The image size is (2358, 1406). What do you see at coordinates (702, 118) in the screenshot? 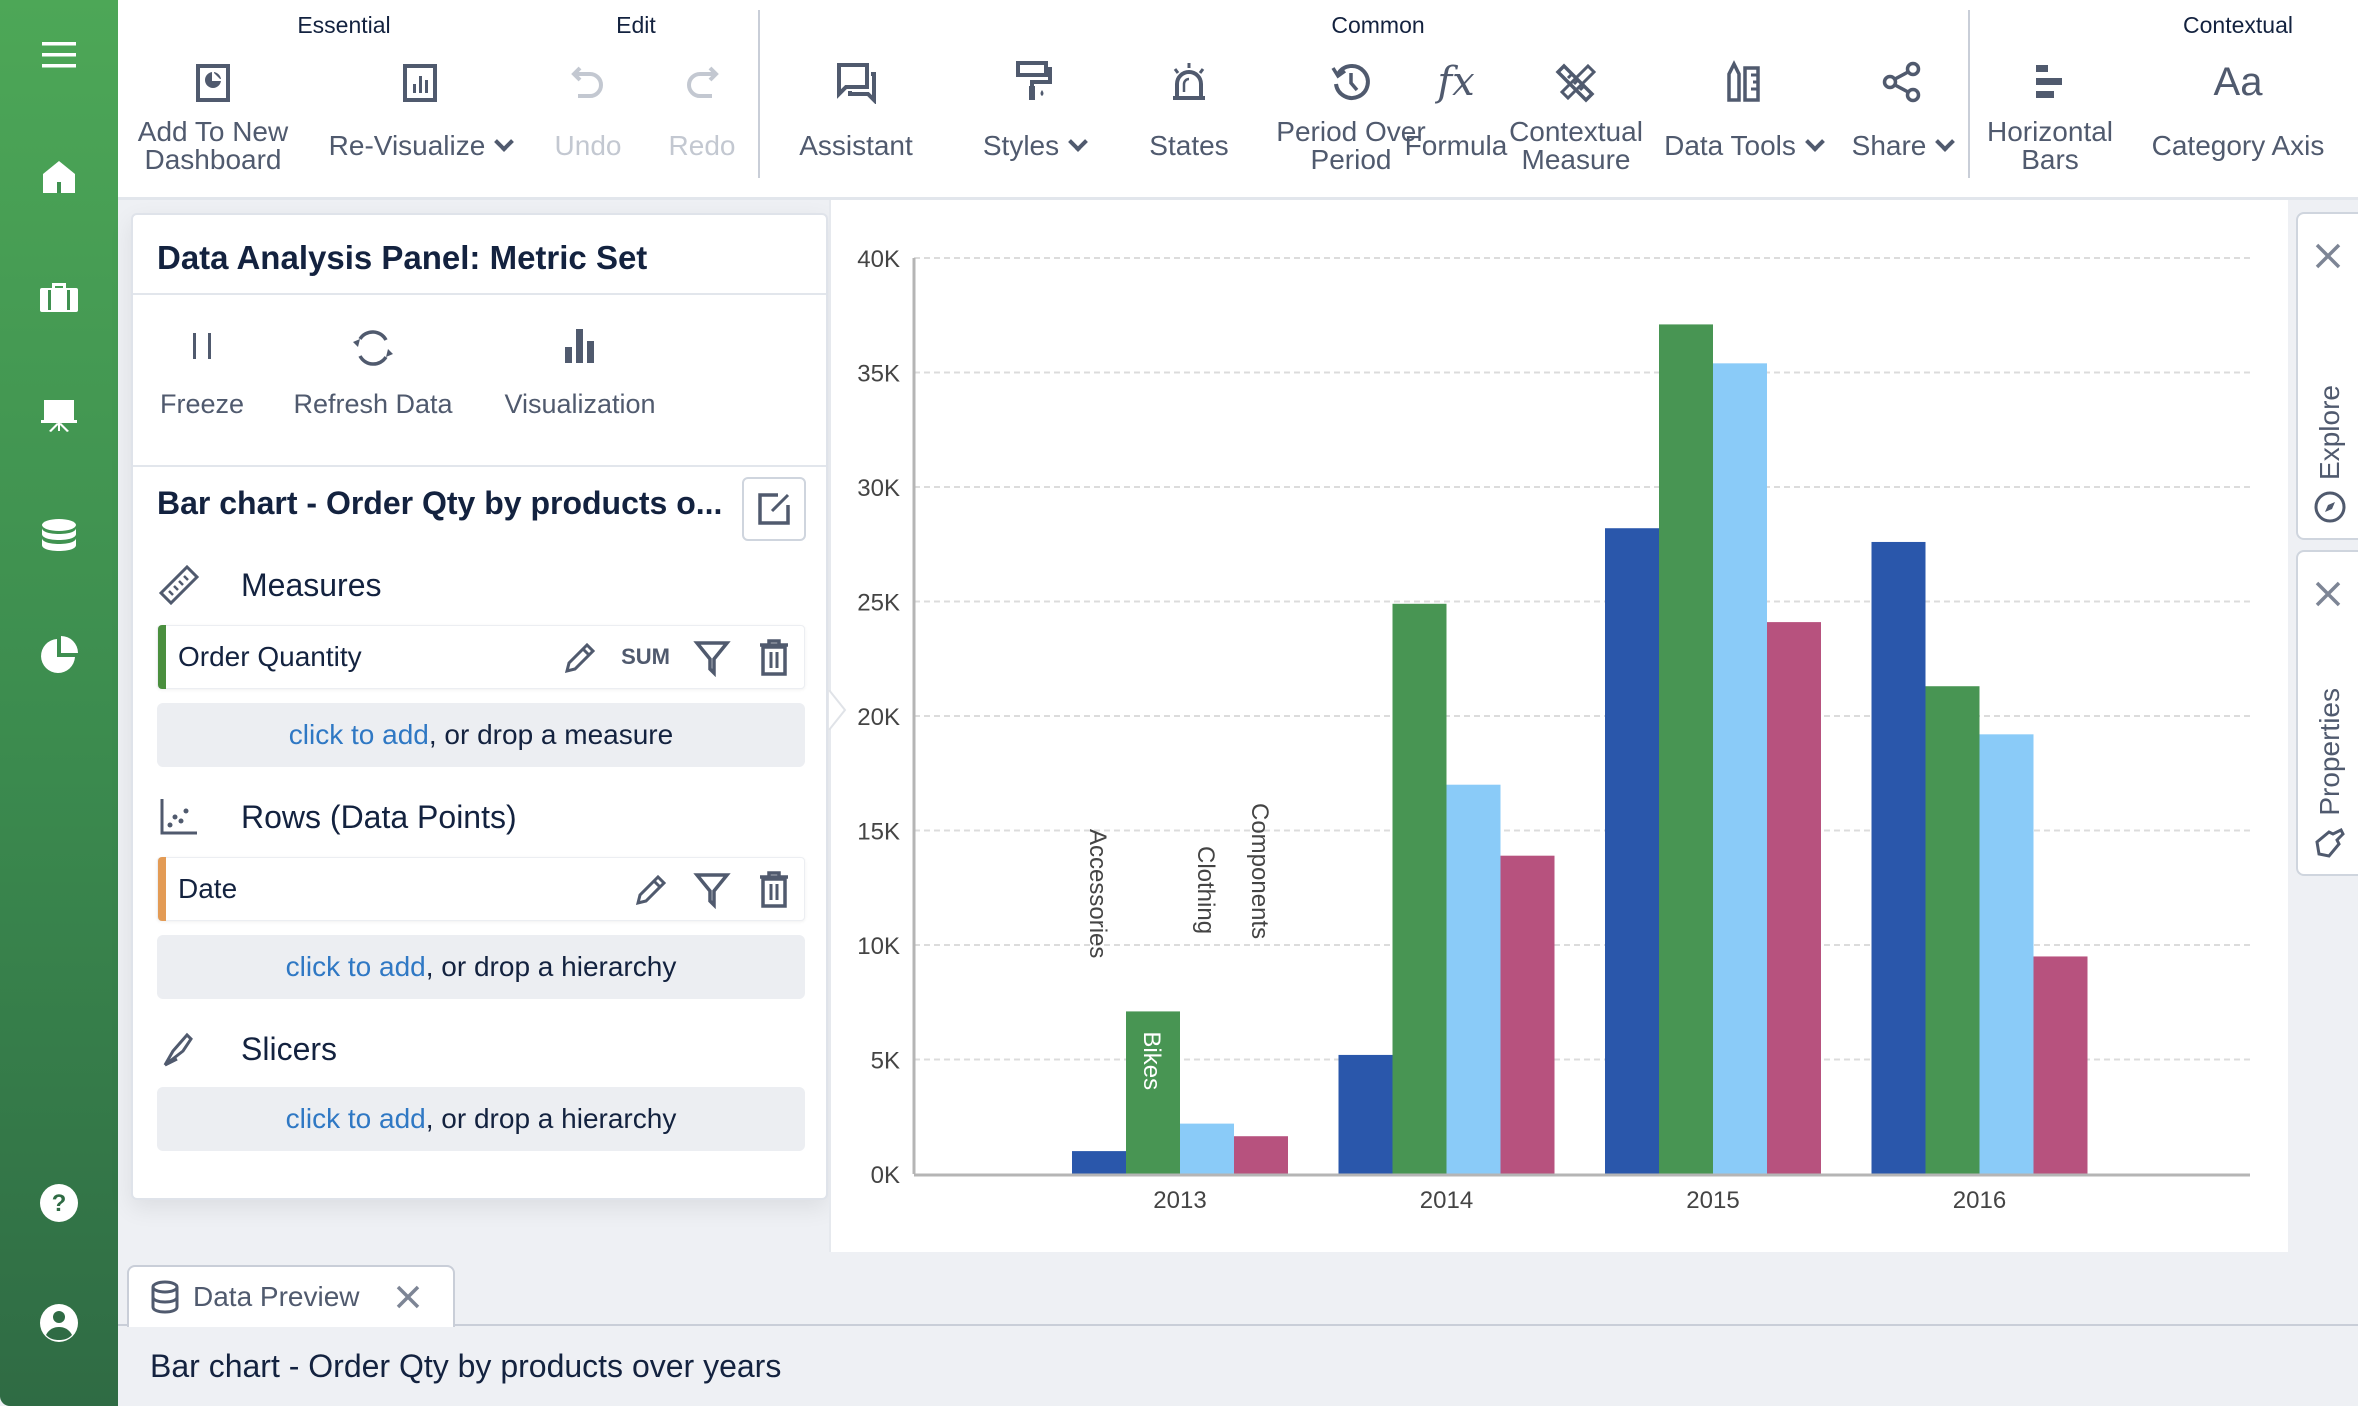
I see `redo-button: Redo` at bounding box center [702, 118].